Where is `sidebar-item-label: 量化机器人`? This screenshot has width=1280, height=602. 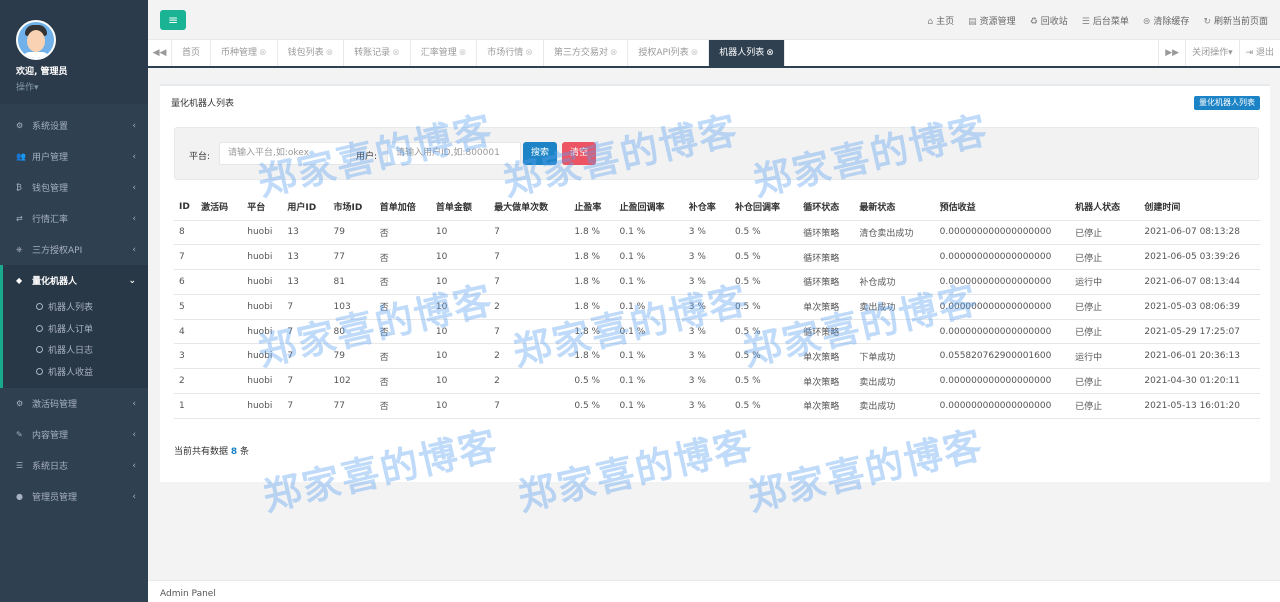
sidebar-item-label: 量化机器人 is located at coordinates (55, 282).